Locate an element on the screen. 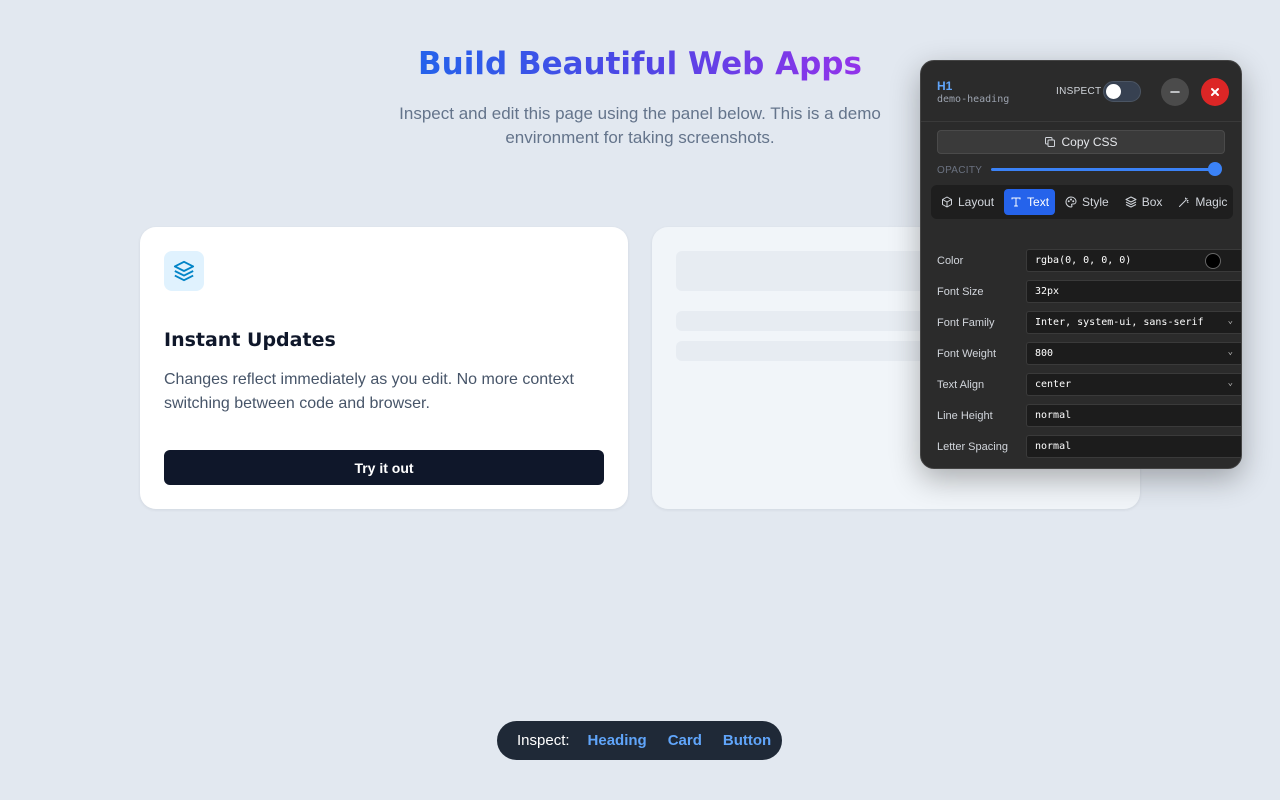  tab-label: Layout is located at coordinates (976, 202).